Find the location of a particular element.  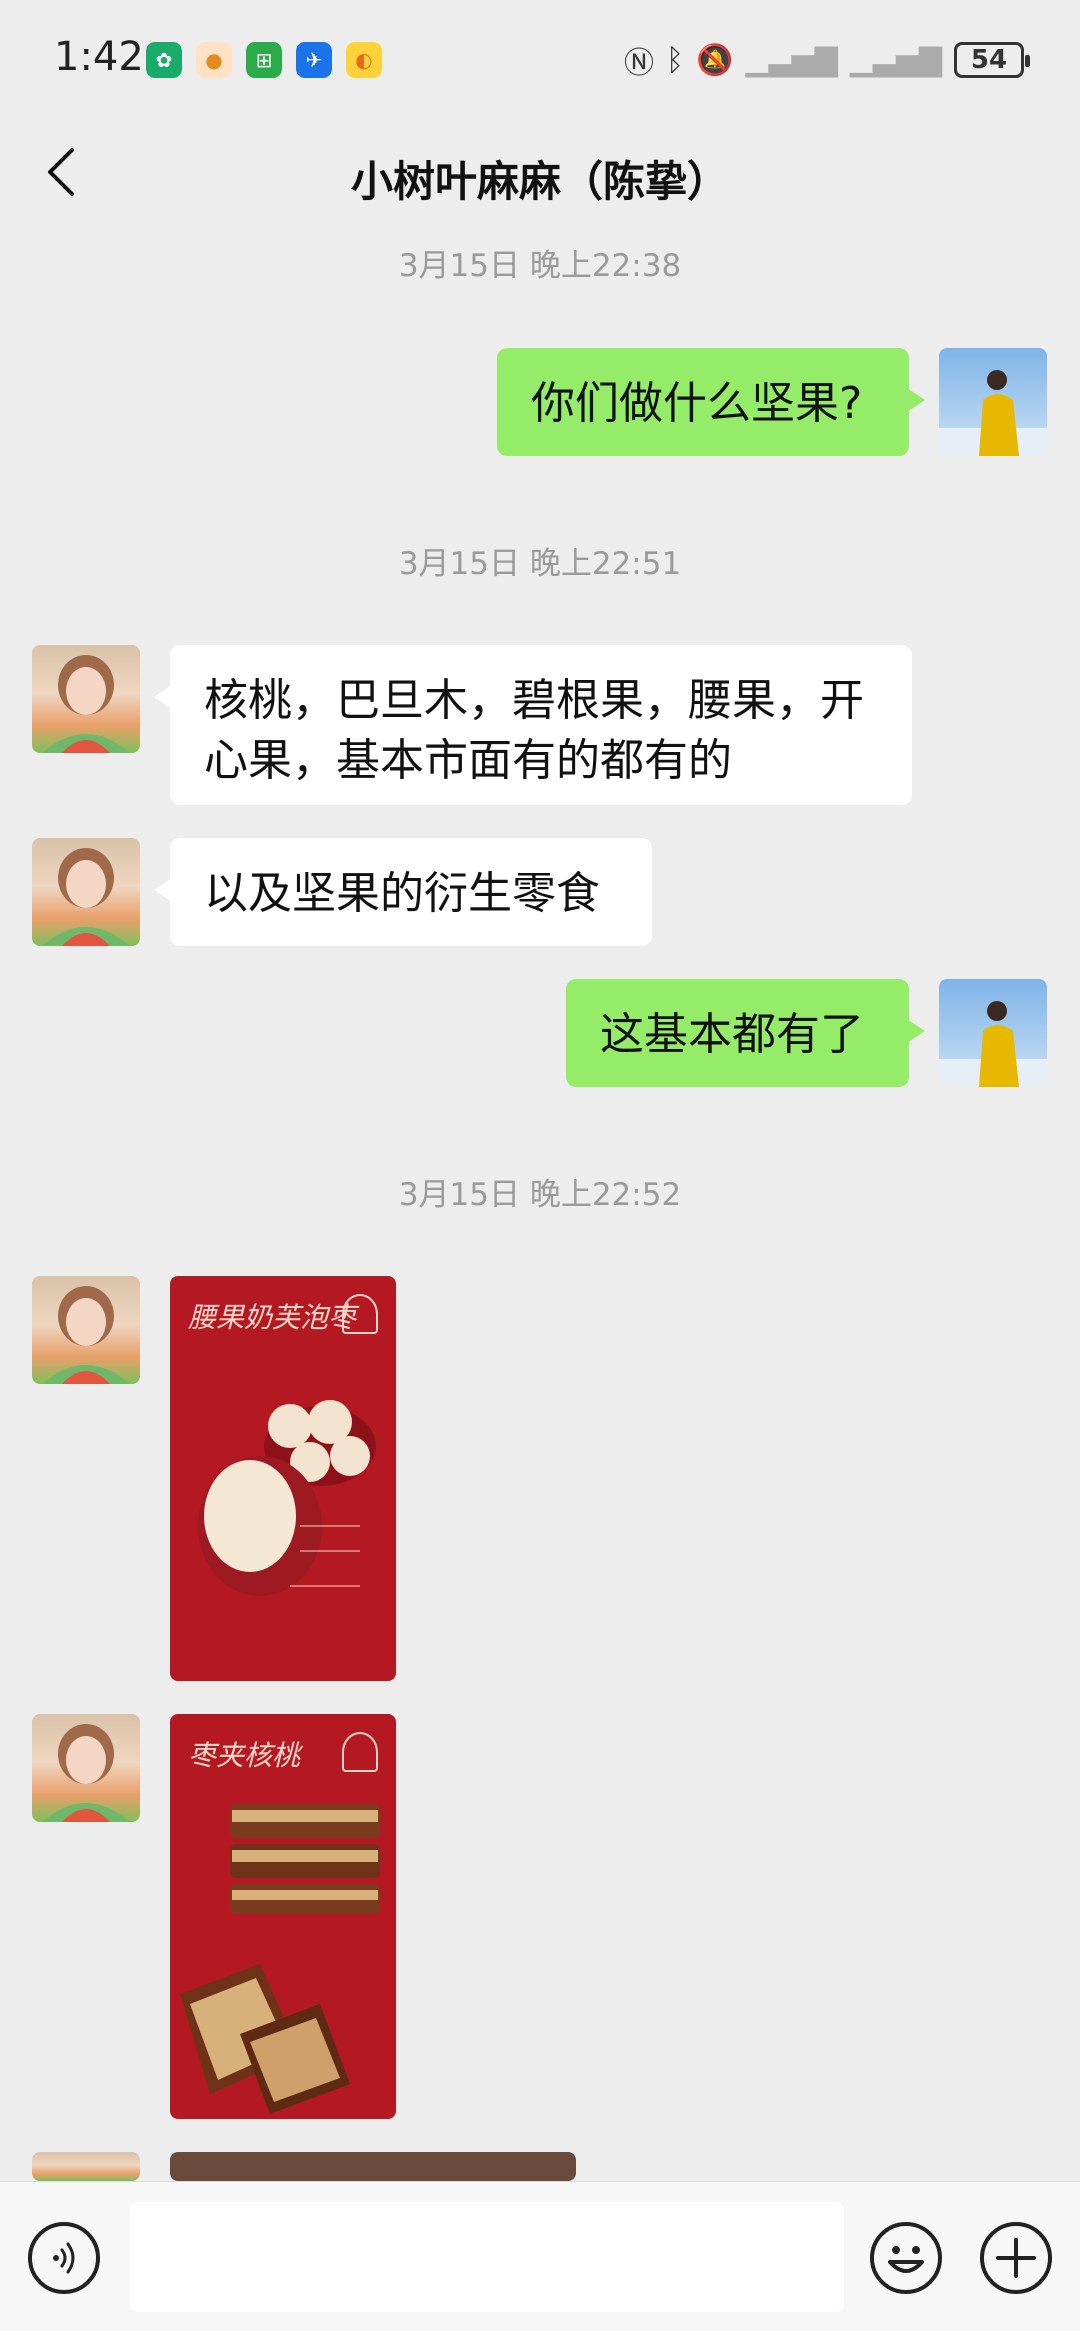

plus-button is located at coordinates (1016, 2258).